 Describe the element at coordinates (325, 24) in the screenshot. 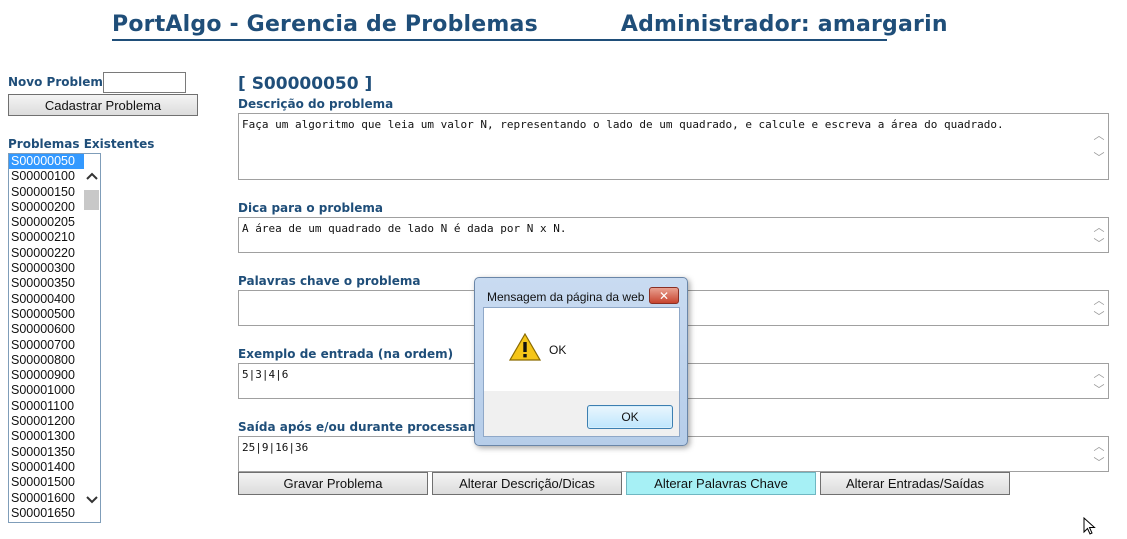

I see `app-title: PortAlgo - Gerencia de Problemas` at that location.